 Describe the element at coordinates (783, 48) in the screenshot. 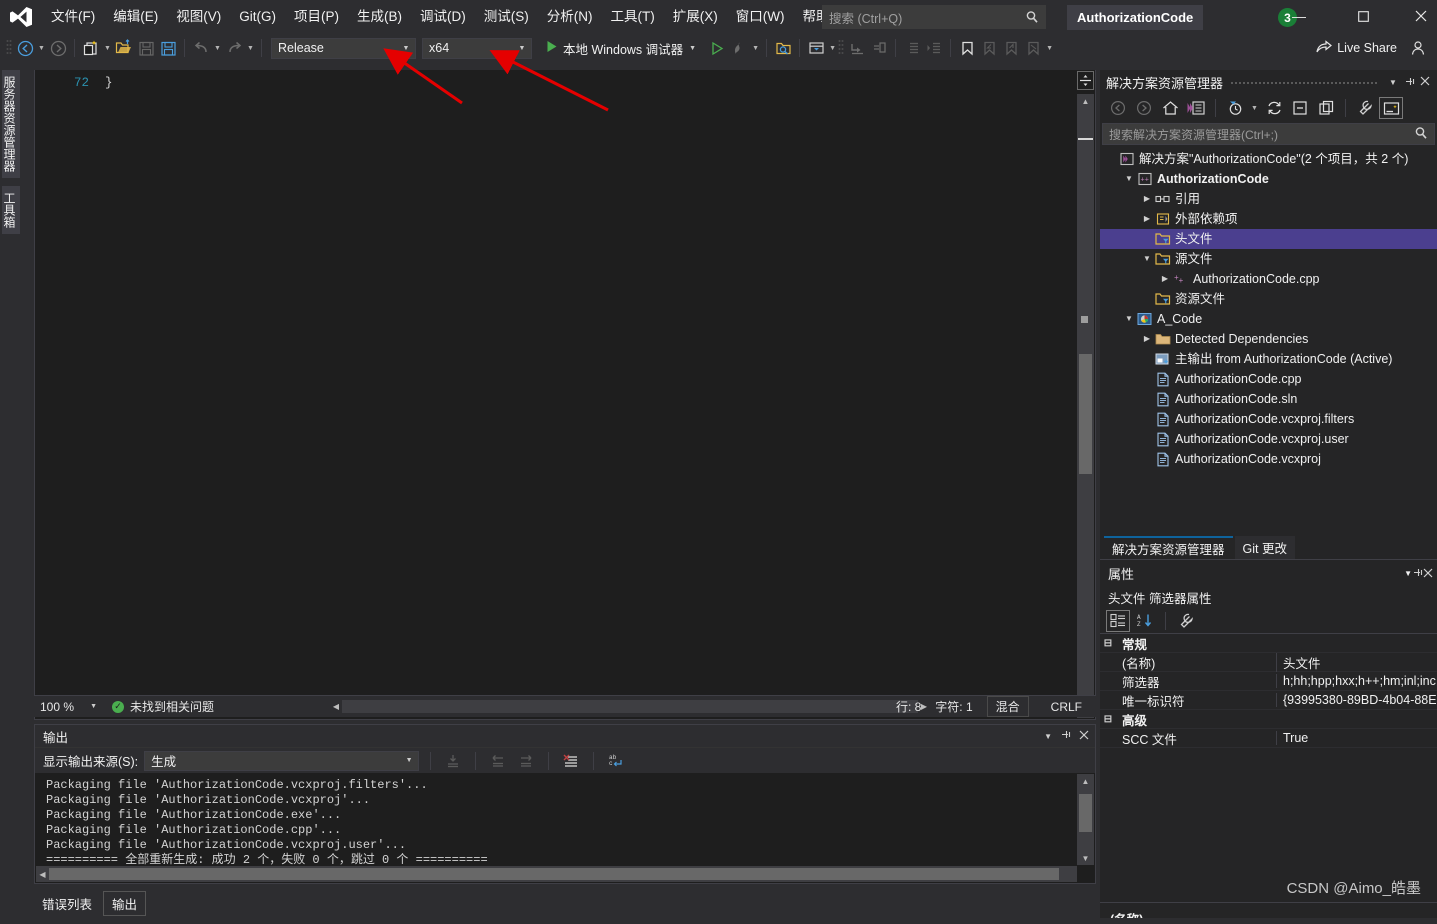

I see `search-solution-icon` at that location.